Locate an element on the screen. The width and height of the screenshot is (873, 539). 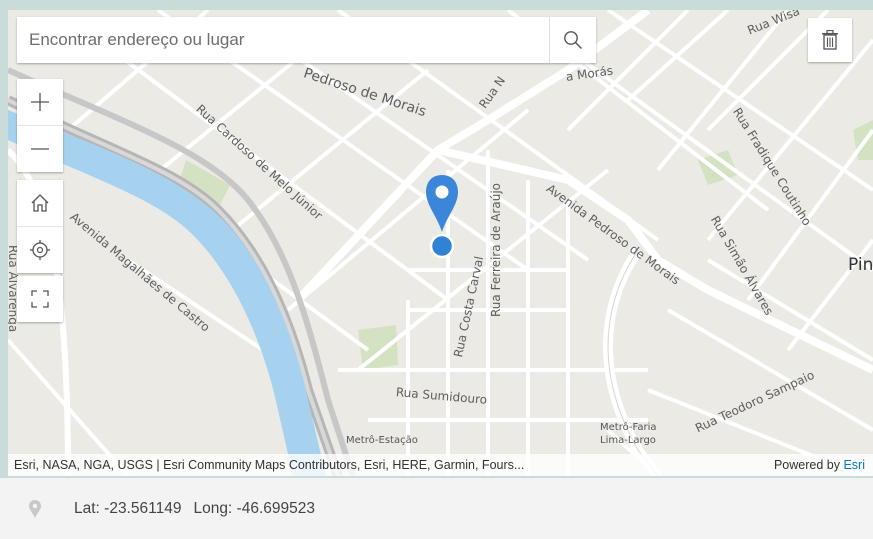
search-icon is located at coordinates (573, 40).